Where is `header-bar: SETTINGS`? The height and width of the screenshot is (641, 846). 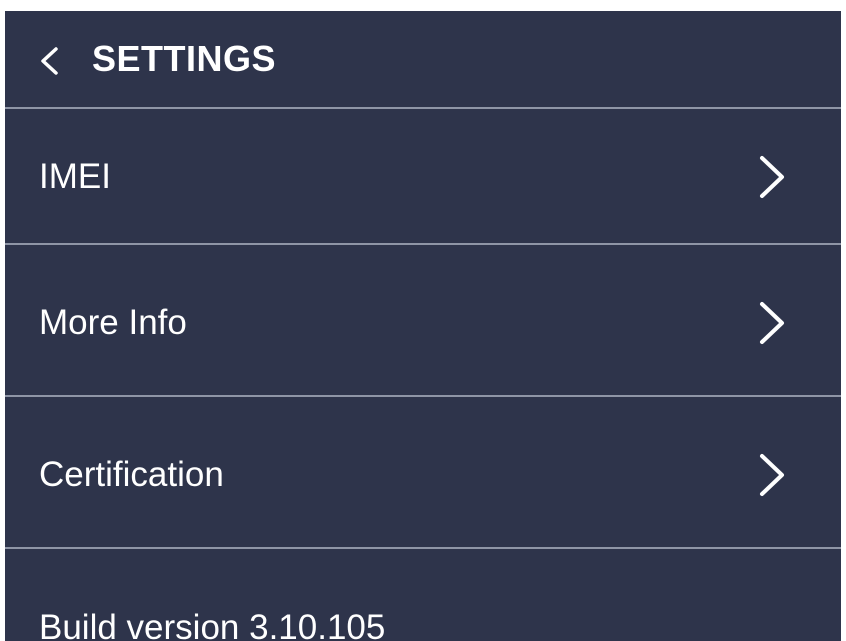 header-bar: SETTINGS is located at coordinates (423, 59).